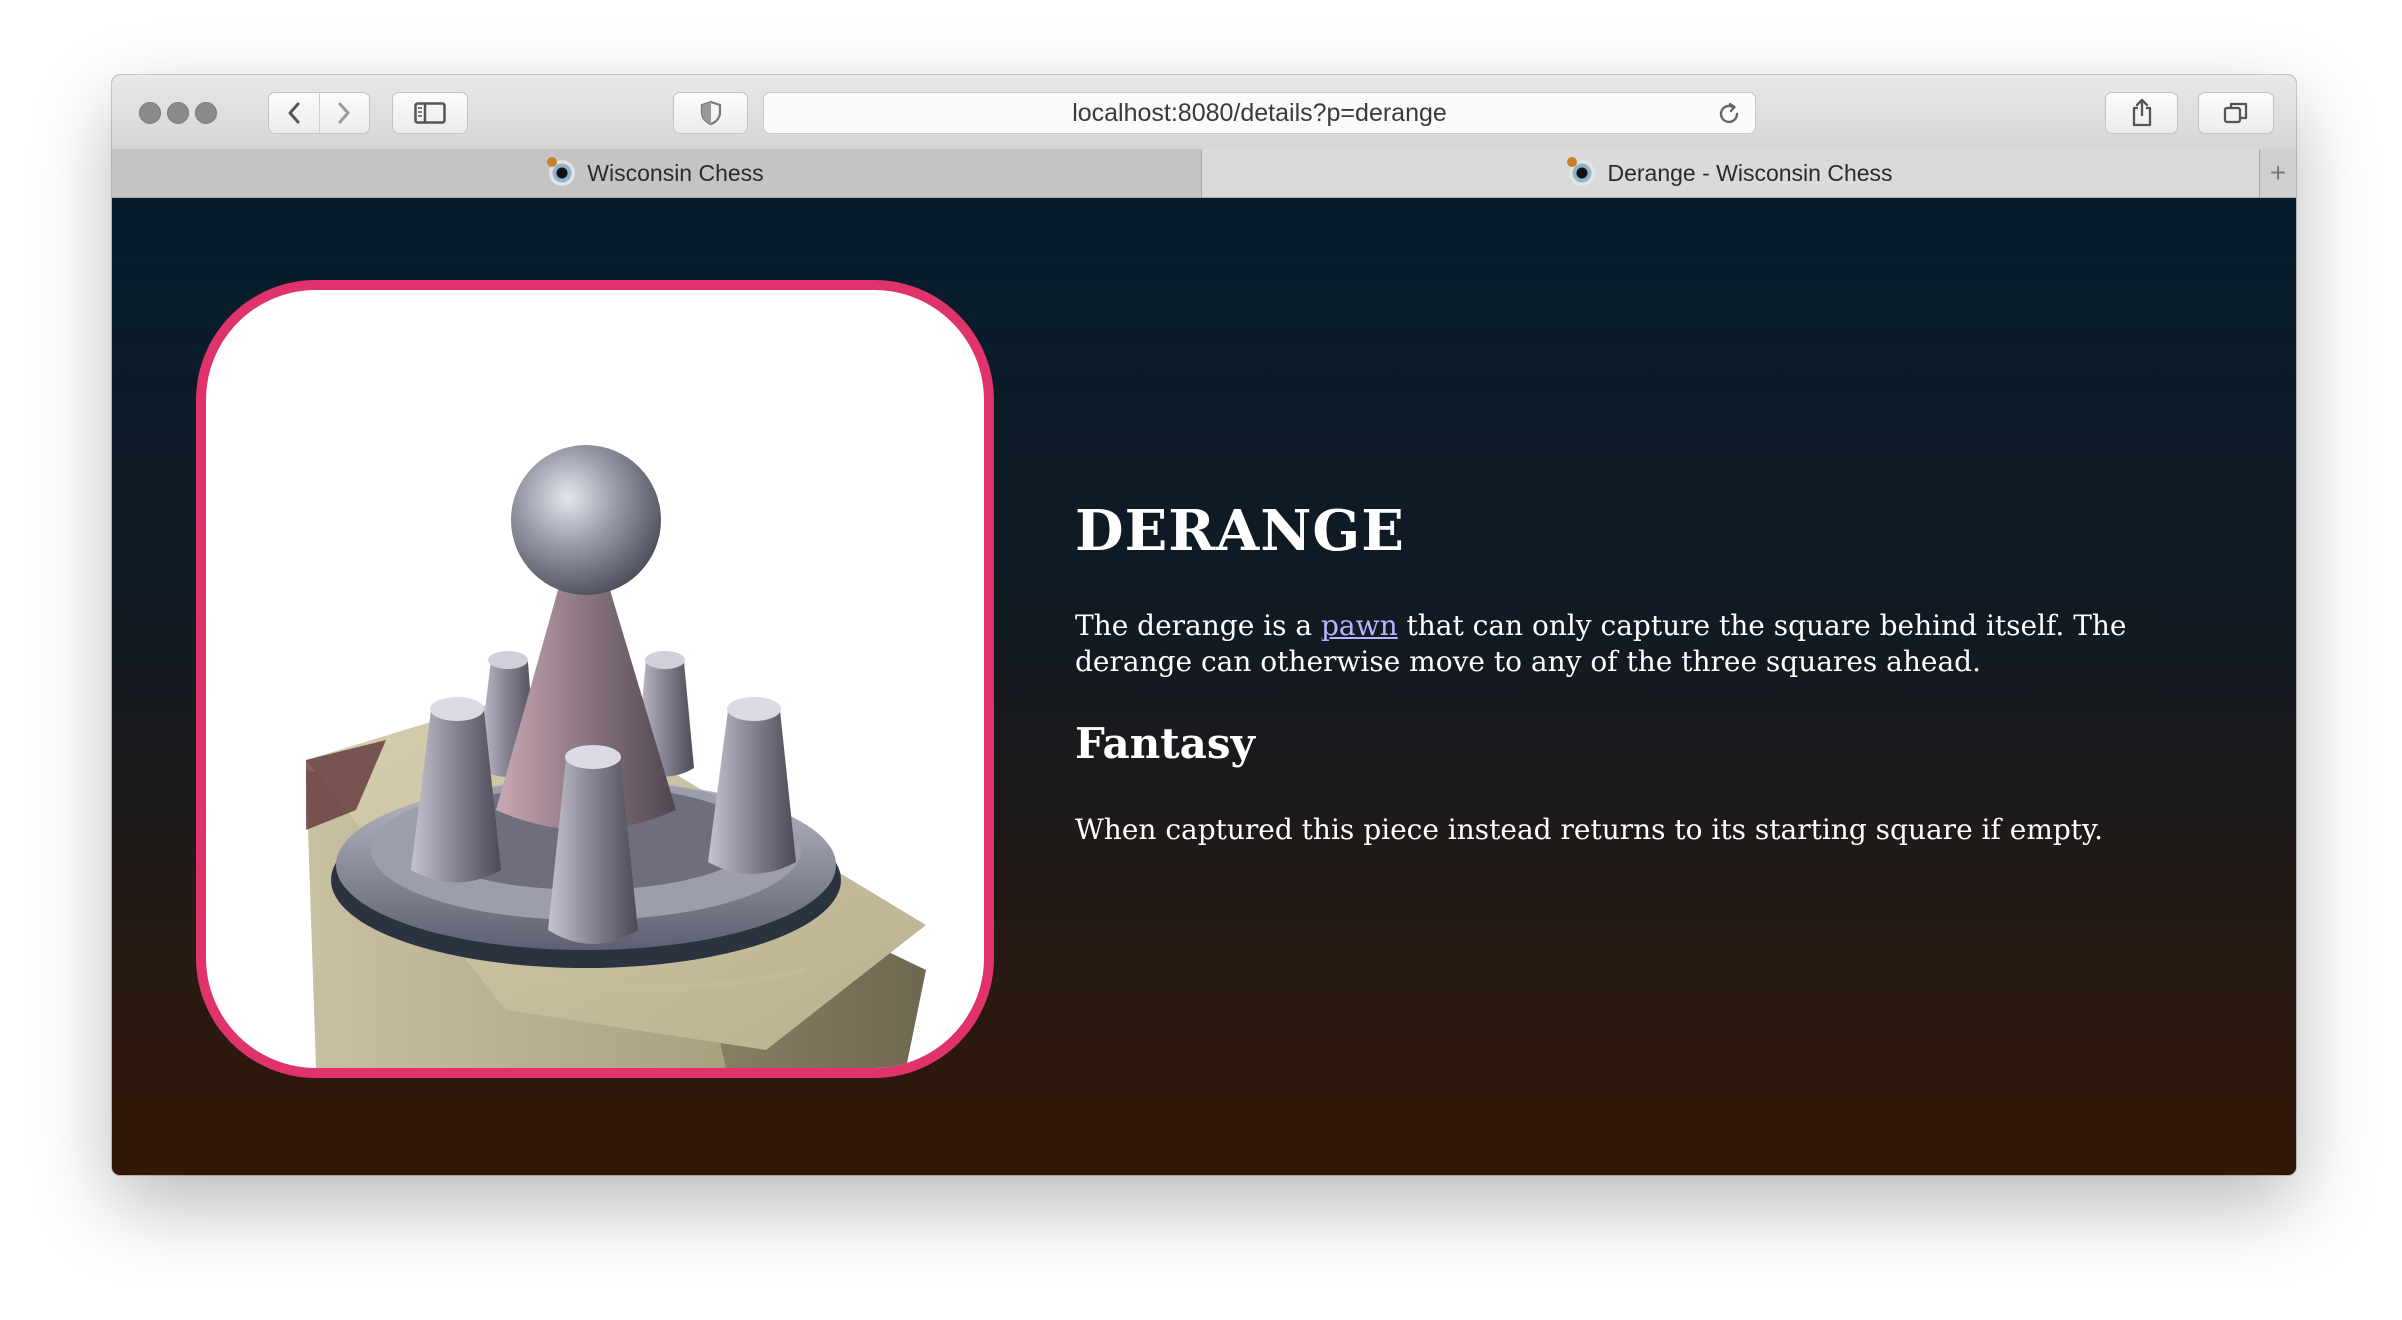 This screenshot has height=1320, width=2402. I want to click on history-nav, so click(319, 113).